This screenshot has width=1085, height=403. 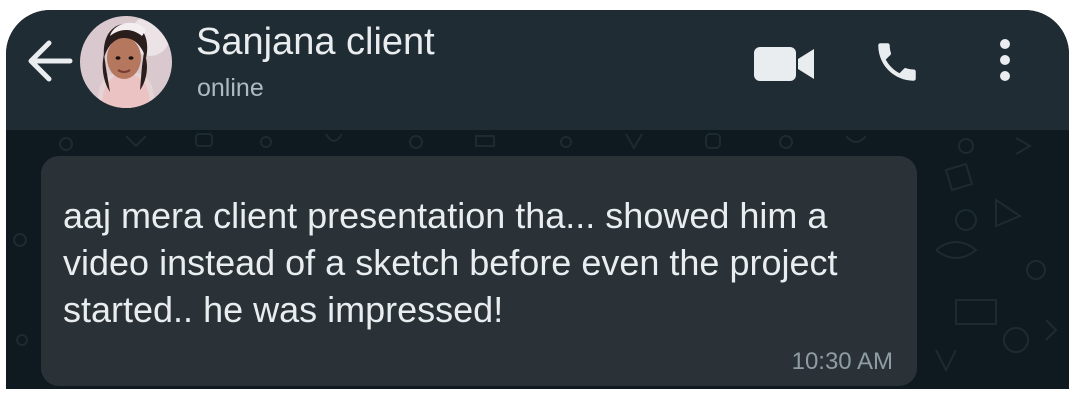 I want to click on phone-icon, so click(x=897, y=62).